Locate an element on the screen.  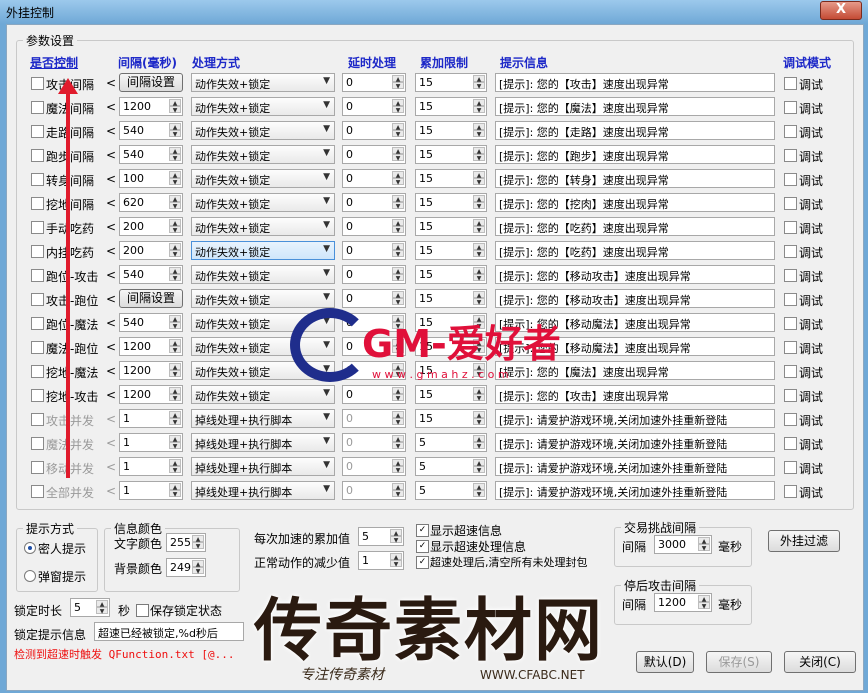
save-lock-state-checkbox is located at coordinates (142, 610).